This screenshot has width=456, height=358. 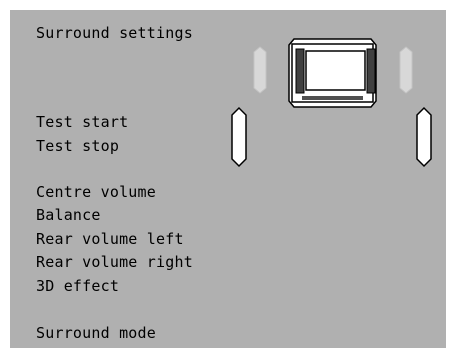 I want to click on front-right-speaker-icon, so click(x=406, y=70).